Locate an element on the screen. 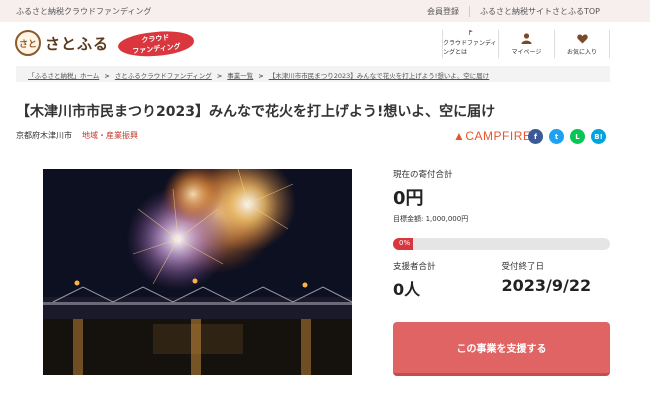  register-link: 会員登録 is located at coordinates (443, 11).